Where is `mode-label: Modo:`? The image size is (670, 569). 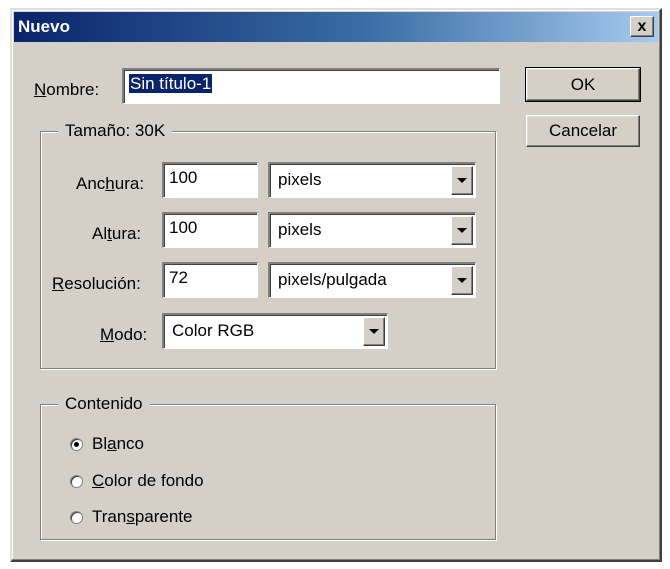
mode-label: Modo: is located at coordinates (124, 334).